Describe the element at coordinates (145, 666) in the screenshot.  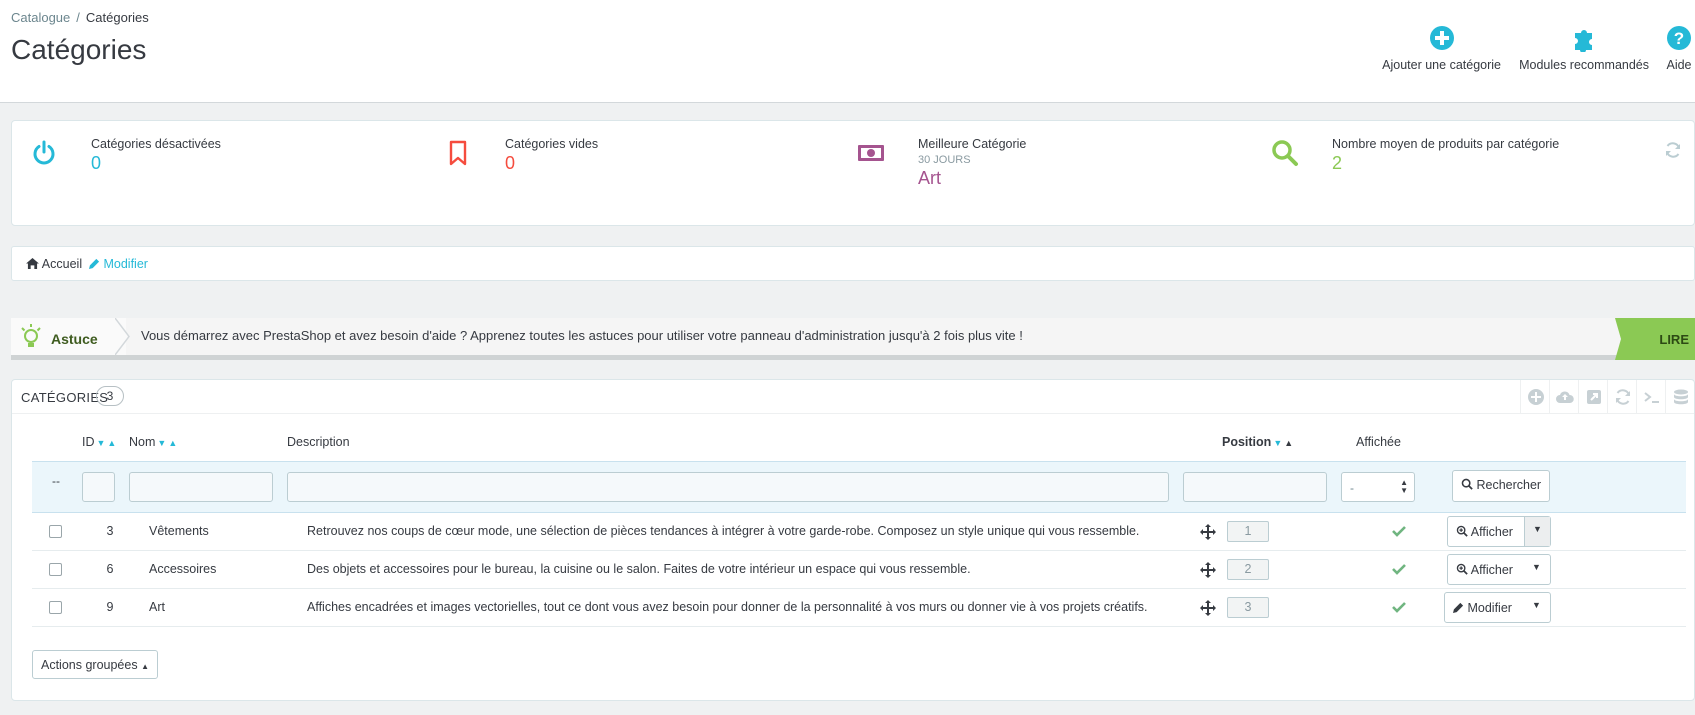
I see `caret-up-icon: ▲` at that location.